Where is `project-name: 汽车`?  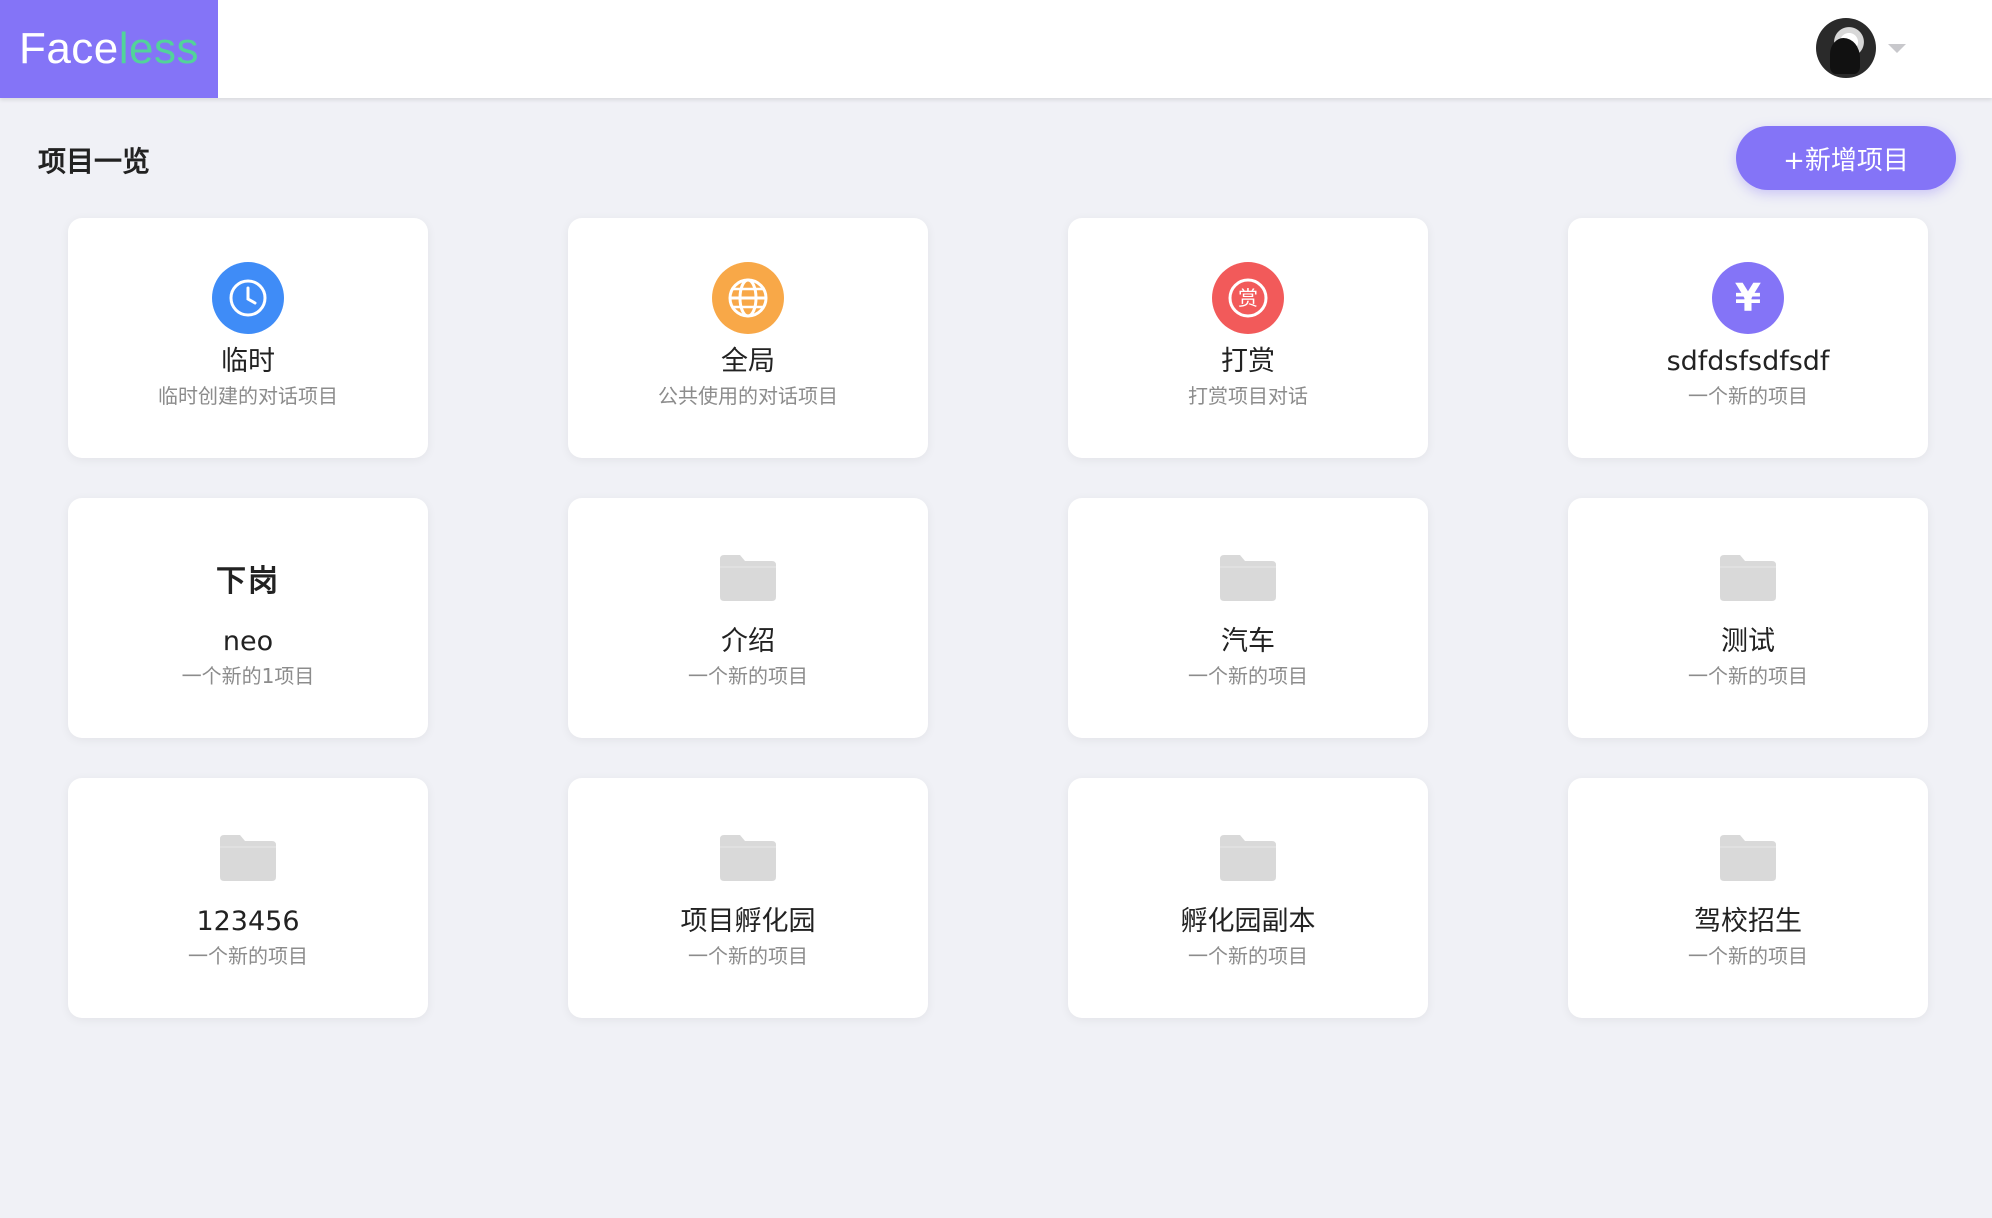 project-name: 汽车 is located at coordinates (1248, 641).